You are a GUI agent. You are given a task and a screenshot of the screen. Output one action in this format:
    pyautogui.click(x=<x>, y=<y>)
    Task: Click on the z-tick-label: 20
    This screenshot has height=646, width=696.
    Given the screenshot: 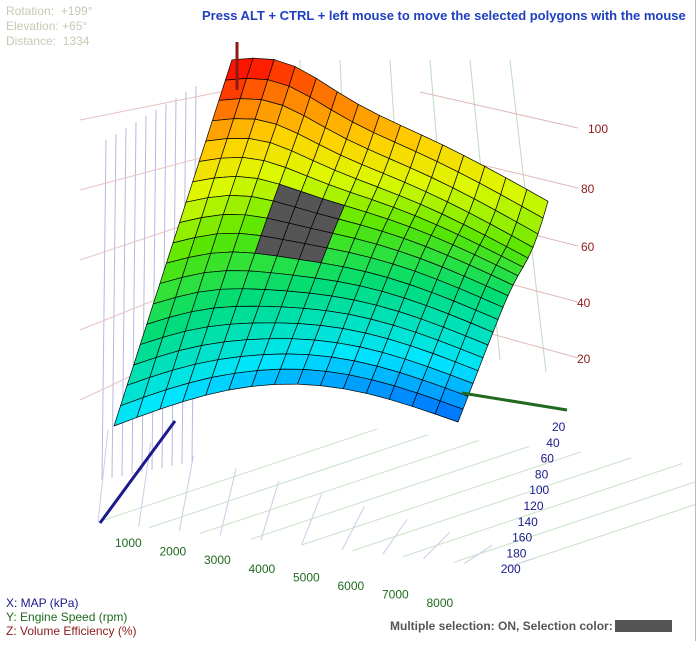 What is the action you would take?
    pyautogui.click(x=584, y=359)
    